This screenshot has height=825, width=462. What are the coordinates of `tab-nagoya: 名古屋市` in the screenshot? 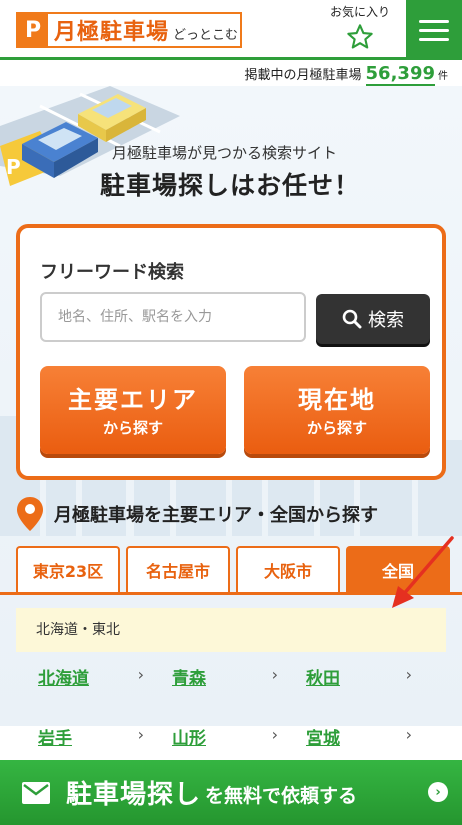 It's located at (178, 569).